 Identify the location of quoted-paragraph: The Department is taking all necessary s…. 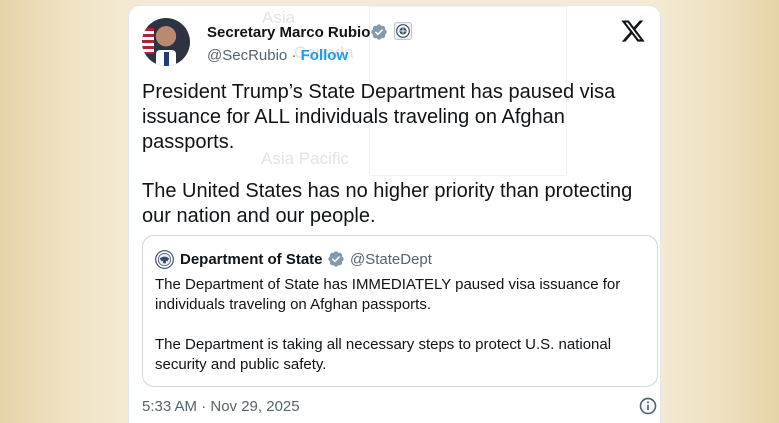
(383, 354).